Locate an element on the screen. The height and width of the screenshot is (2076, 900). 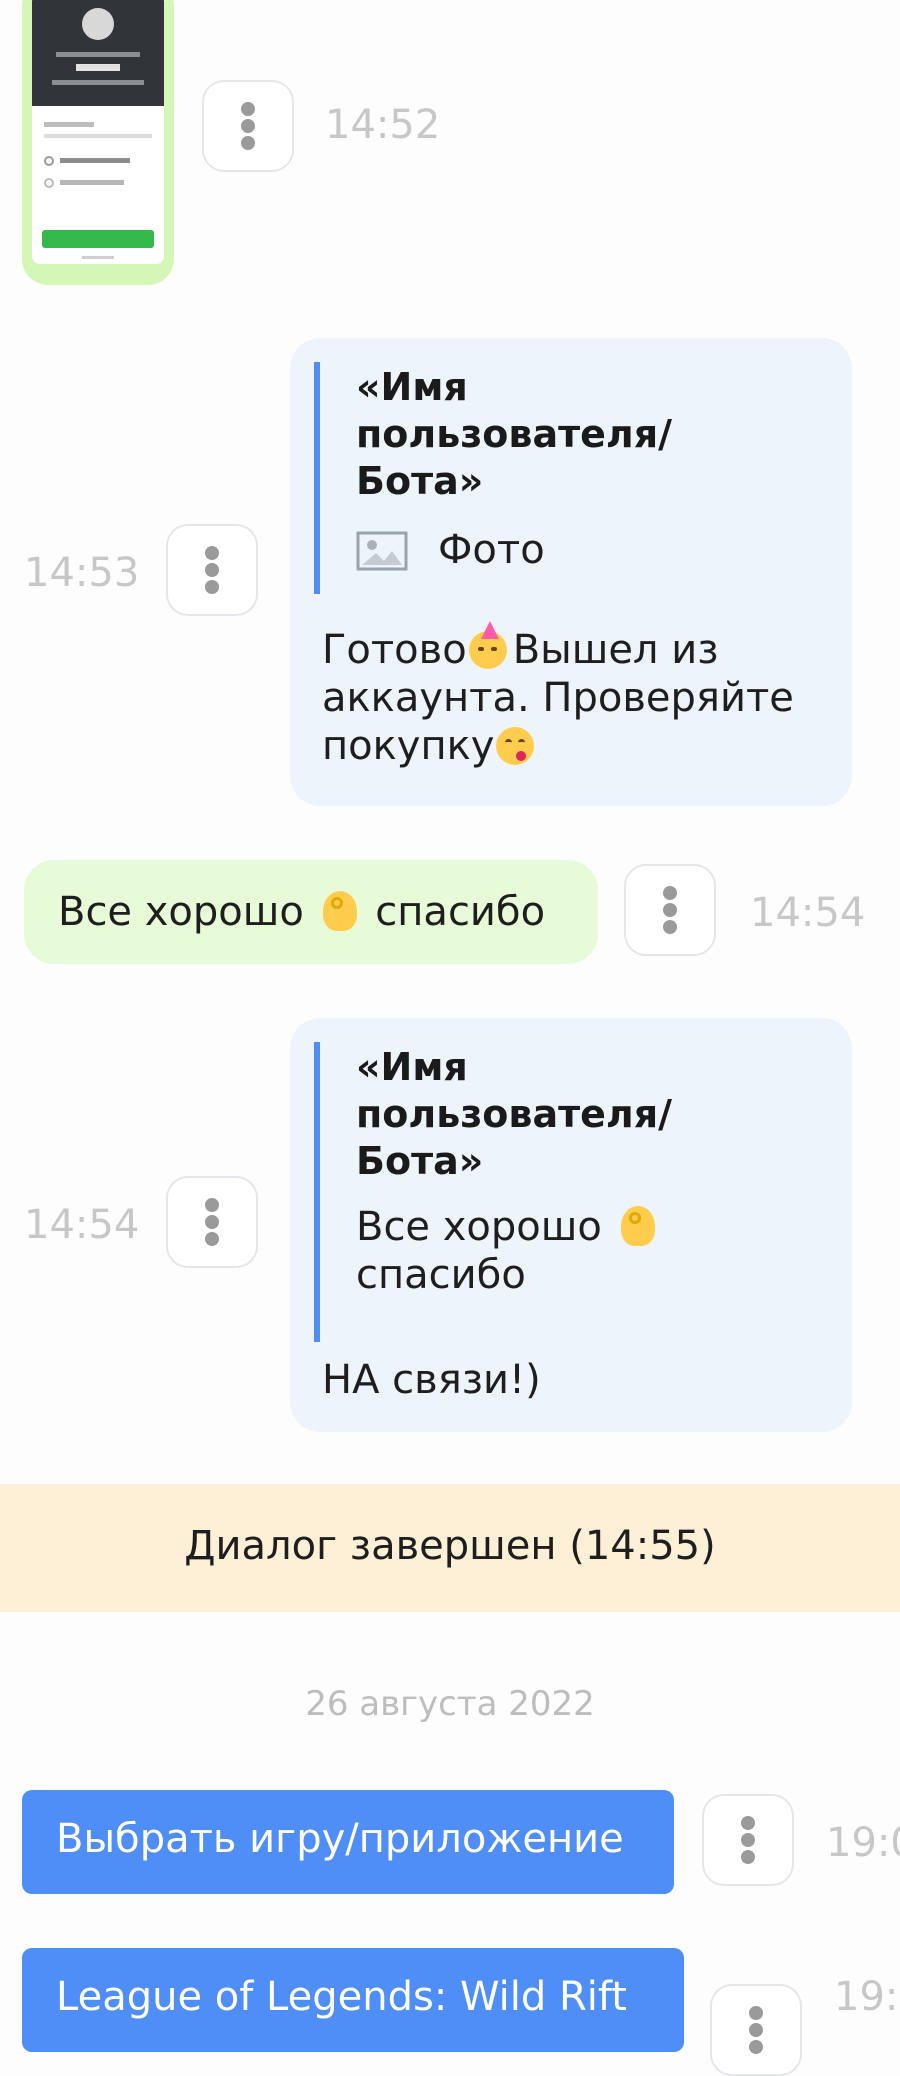
date-separator: 26 августа 2022 is located at coordinates (450, 1704).